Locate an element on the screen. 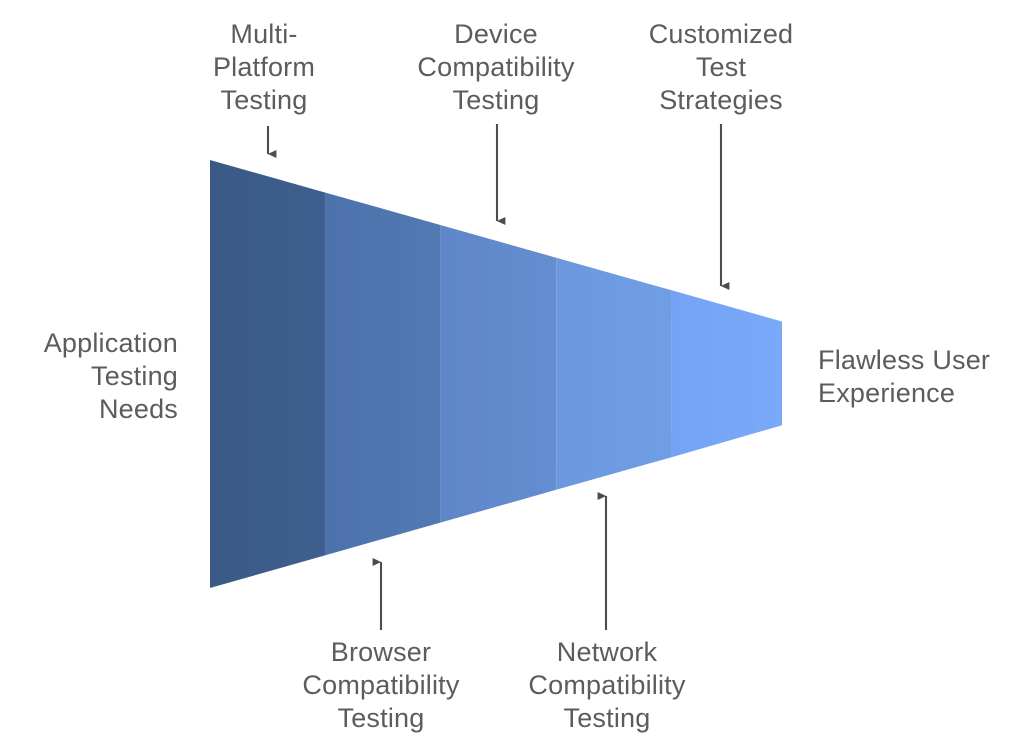  funnel-output-label: Flawless User Experience is located at coordinates (904, 376).